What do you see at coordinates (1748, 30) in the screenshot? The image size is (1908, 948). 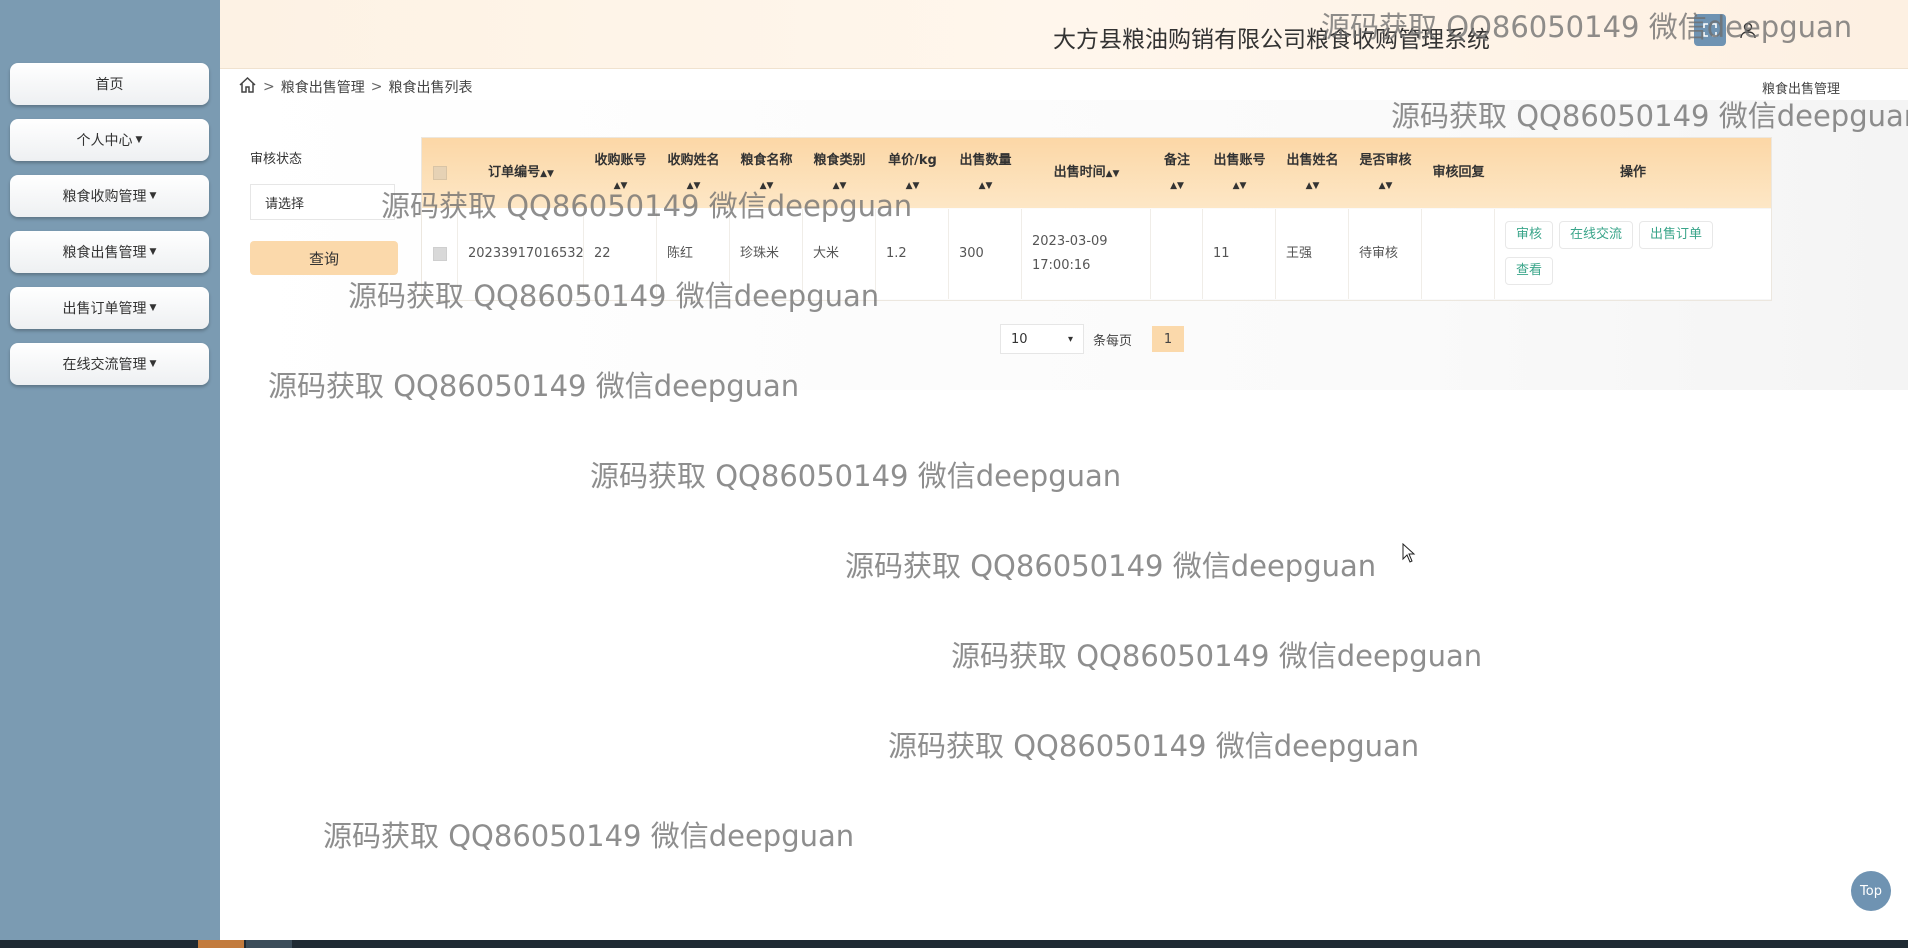 I see `user-icon` at bounding box center [1748, 30].